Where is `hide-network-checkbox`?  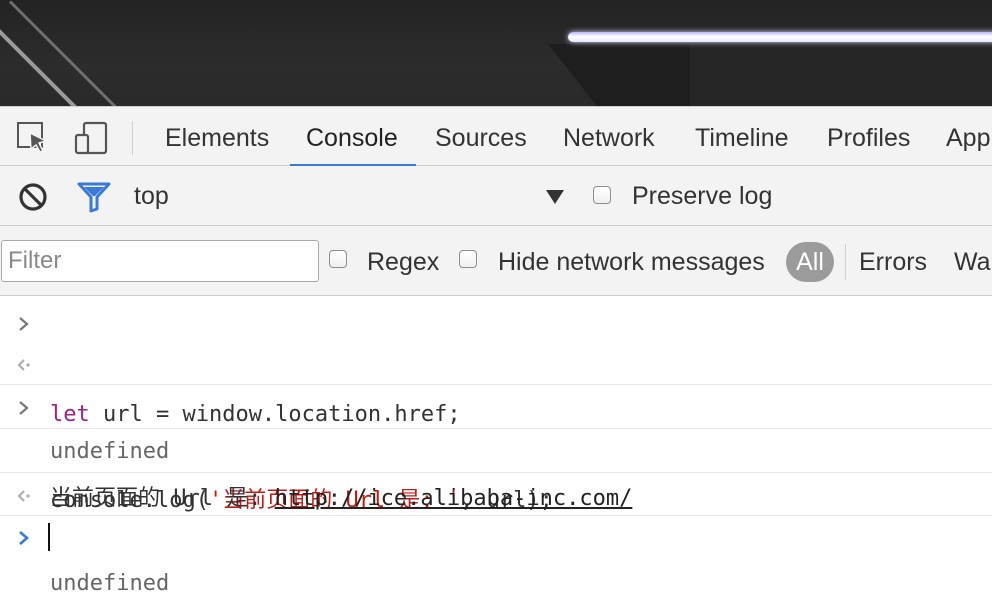
hide-network-checkbox is located at coordinates (468, 259).